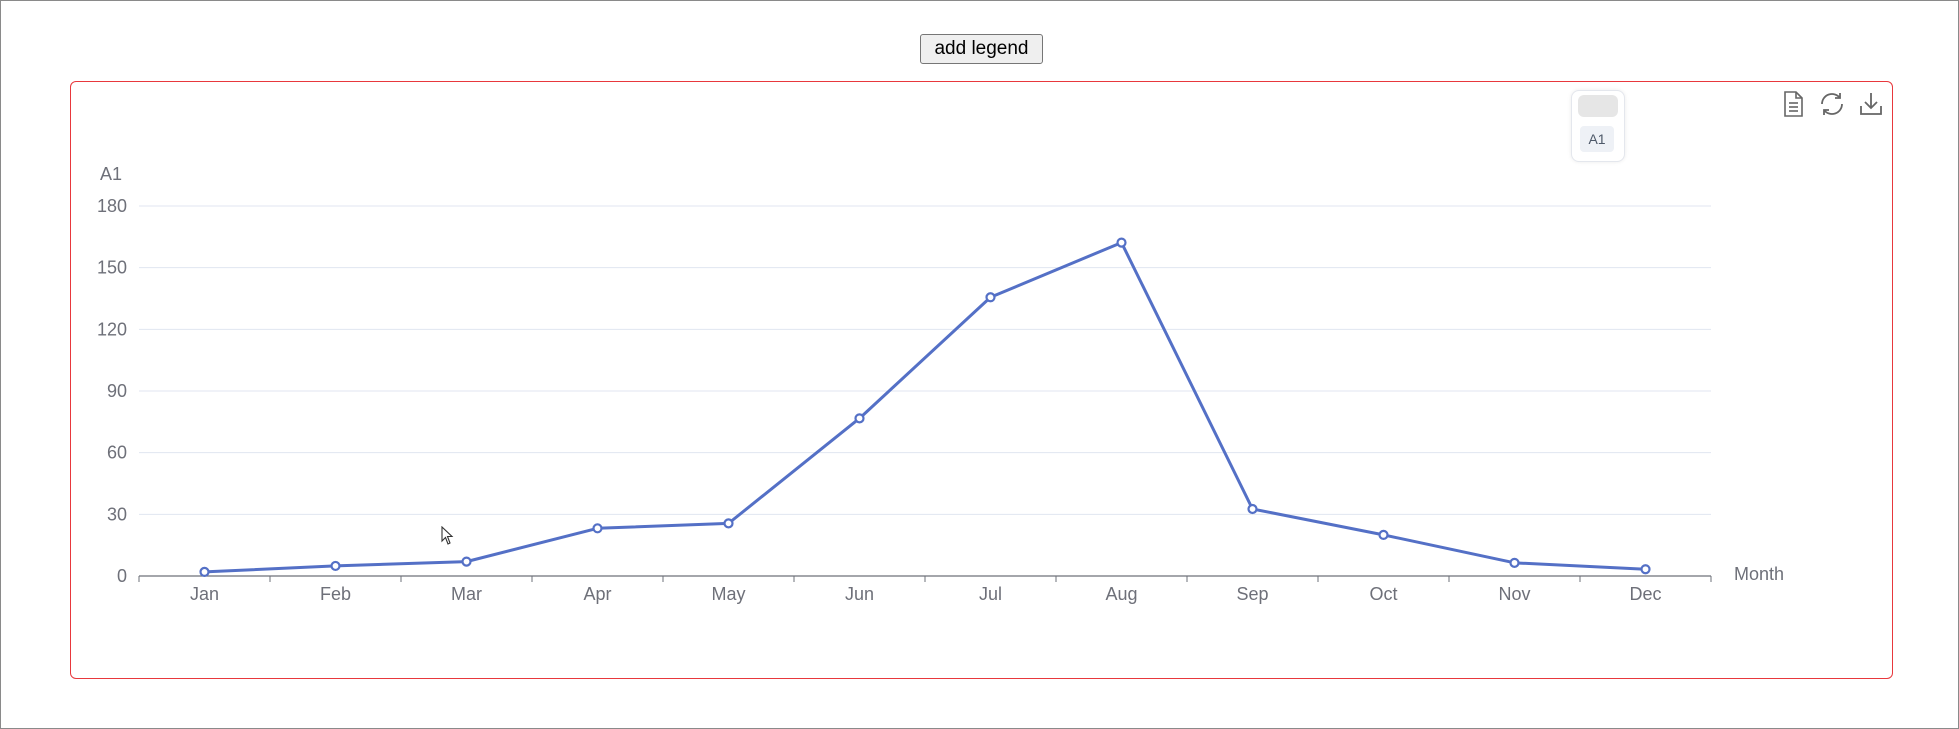  I want to click on restore-icon, so click(1832, 104).